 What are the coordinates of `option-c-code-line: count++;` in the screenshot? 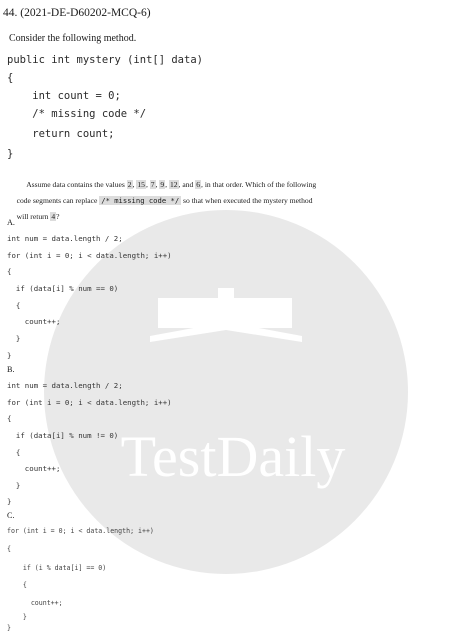 It's located at (35, 603).